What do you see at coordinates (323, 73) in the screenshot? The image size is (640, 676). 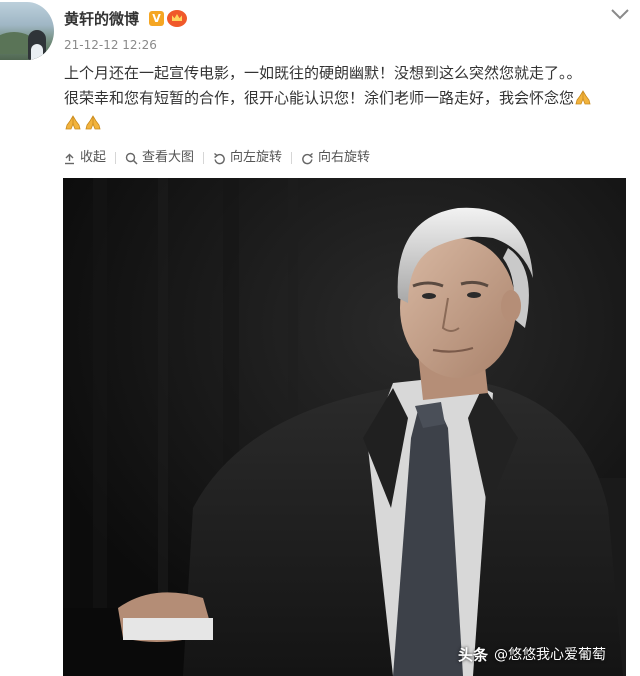 I see `post-text-line-1: 上个月还在一起宣传电影，一如既往的硬朗幽默！没想到这么突然您就走了。。` at bounding box center [323, 73].